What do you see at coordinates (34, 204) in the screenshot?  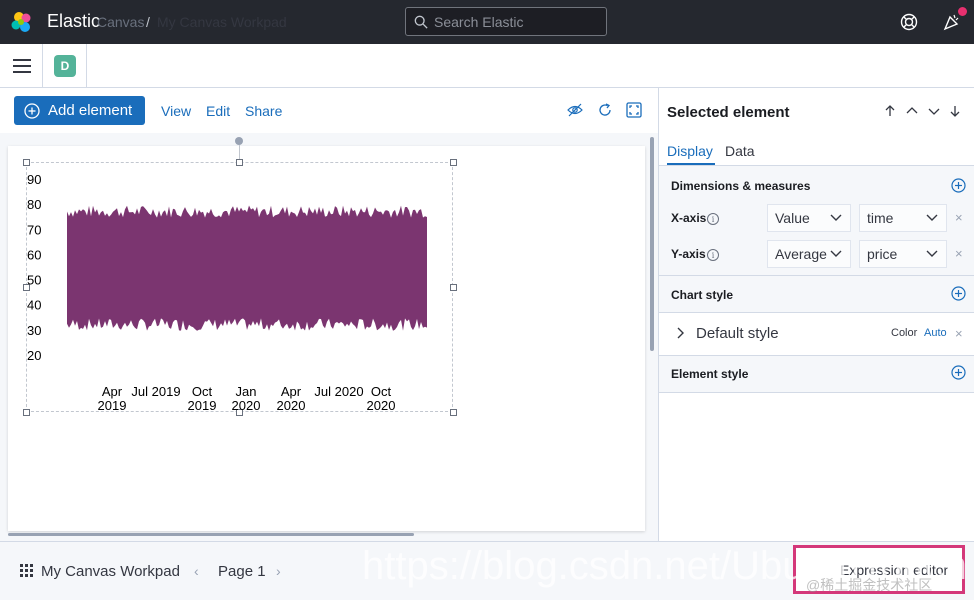 I see `y-tick-label: 80` at bounding box center [34, 204].